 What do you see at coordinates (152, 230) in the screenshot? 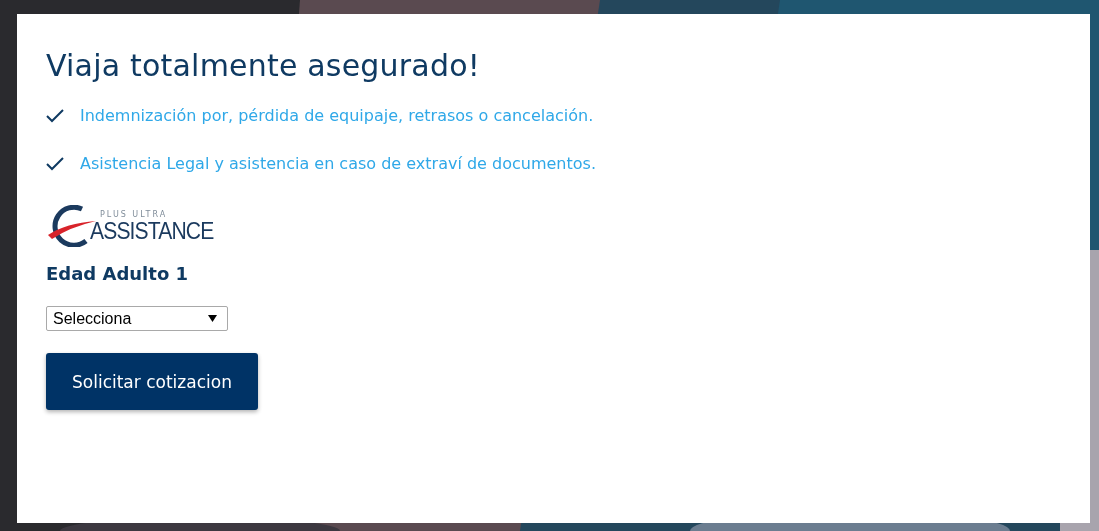
I see `logo-text: ASSISTANCE` at bounding box center [152, 230].